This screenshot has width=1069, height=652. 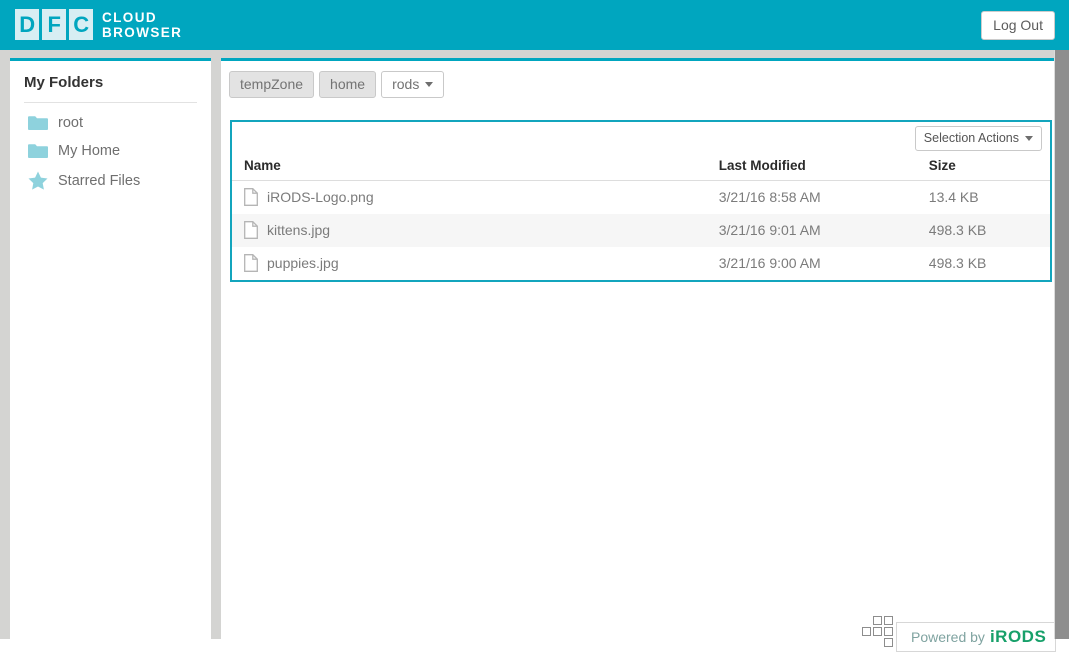 I want to click on sidebar-item-label: root, so click(x=70, y=123).